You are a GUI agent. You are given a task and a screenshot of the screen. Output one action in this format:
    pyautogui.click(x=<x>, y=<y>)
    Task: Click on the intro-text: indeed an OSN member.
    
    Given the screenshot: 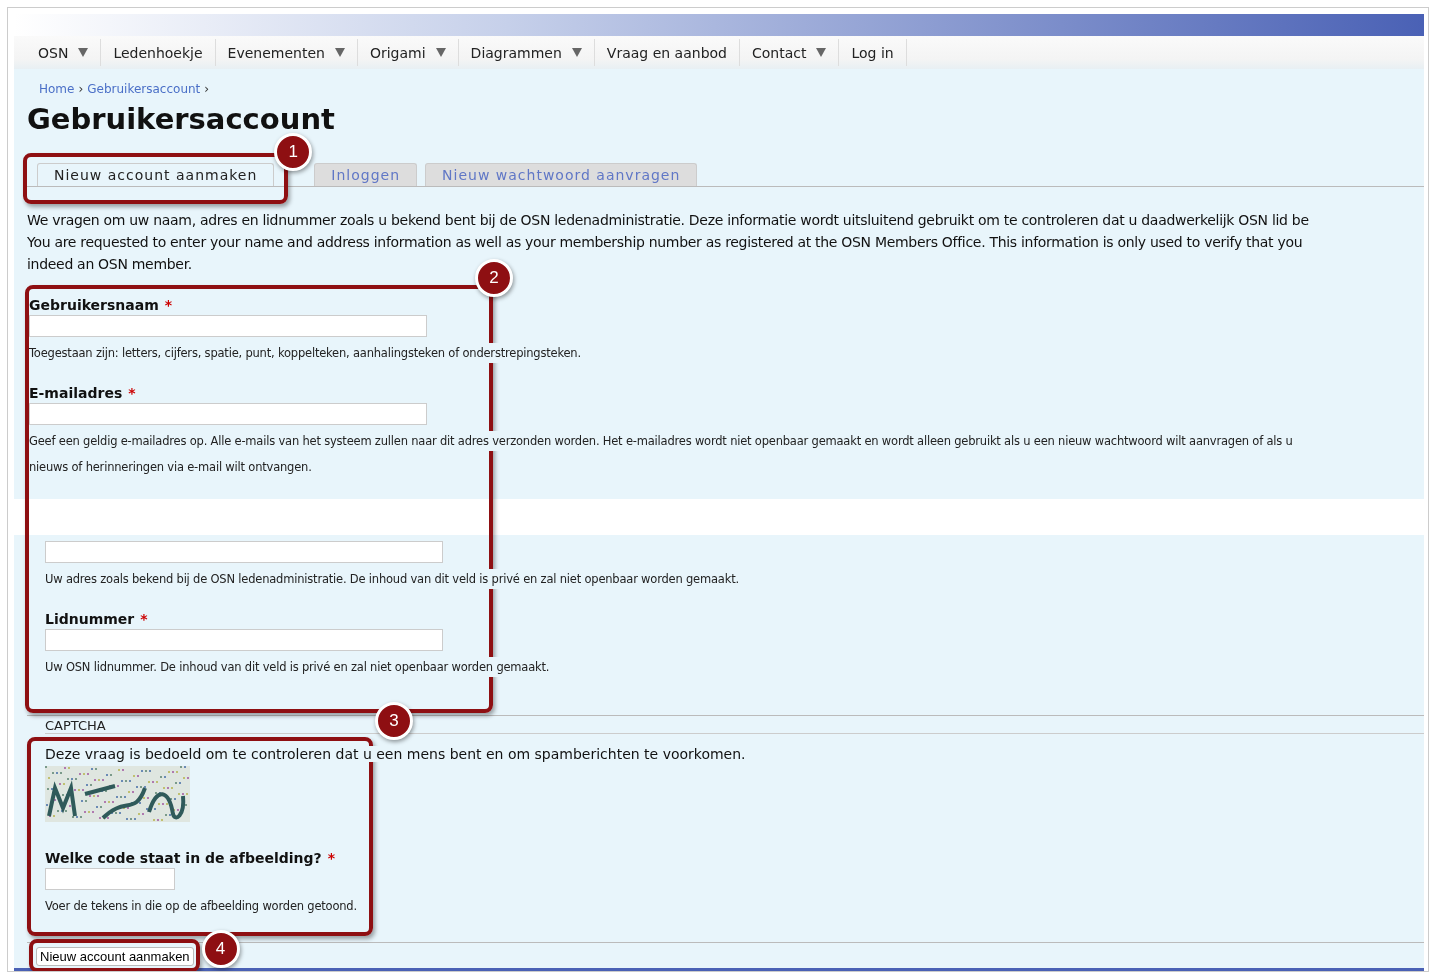 What is the action you would take?
    pyautogui.click(x=110, y=264)
    